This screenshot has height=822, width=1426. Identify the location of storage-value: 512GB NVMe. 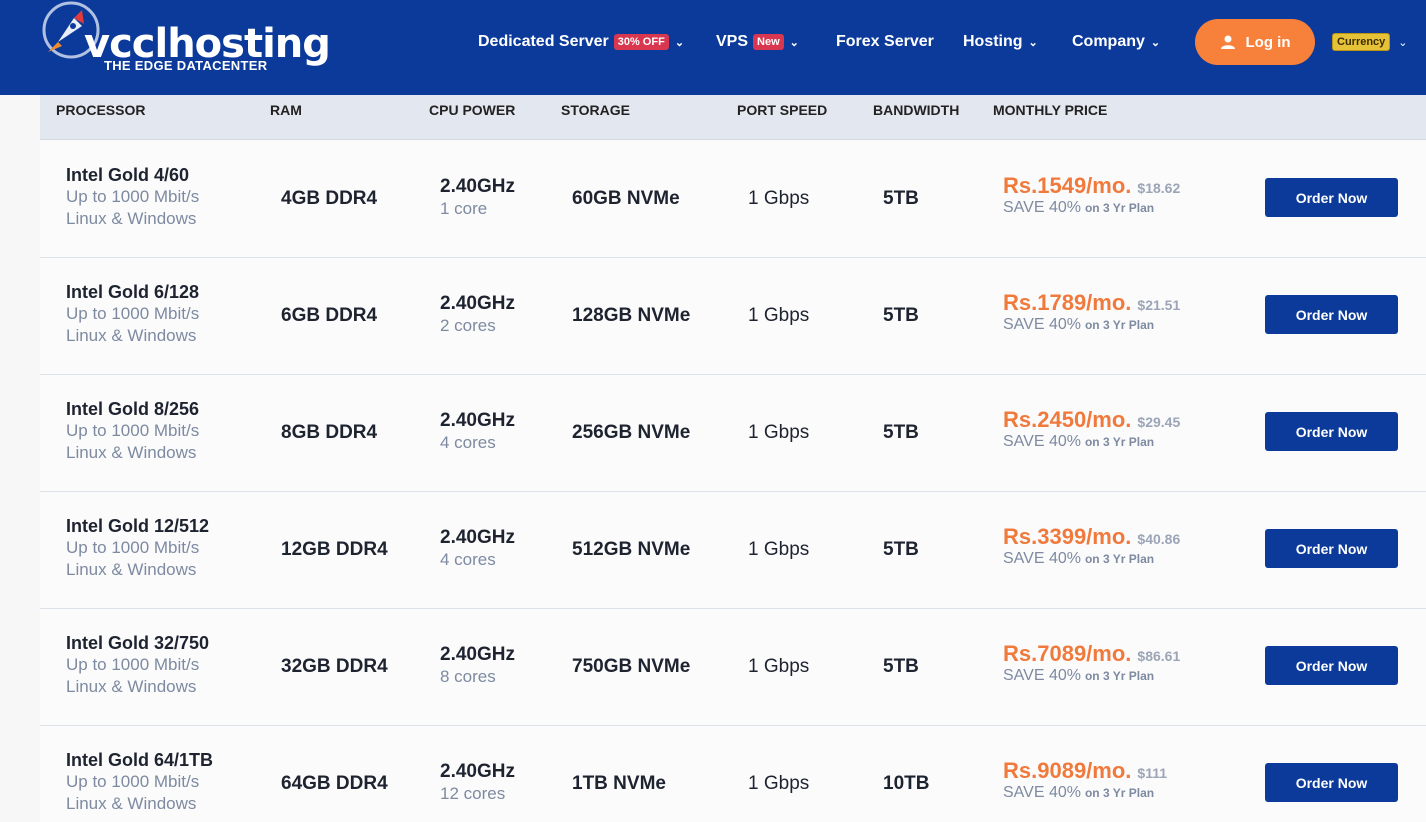
(631, 549).